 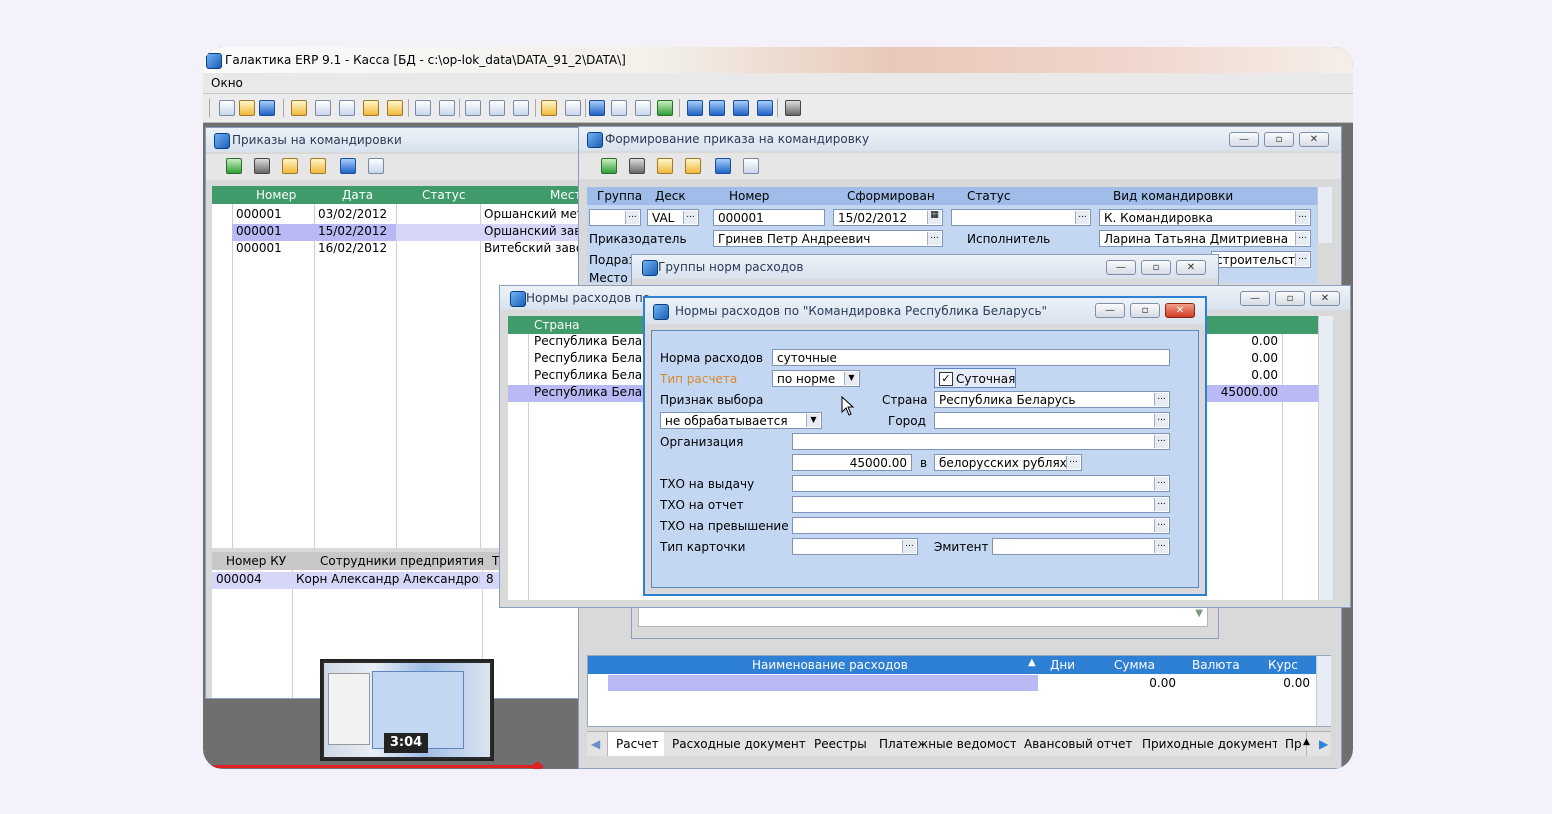 What do you see at coordinates (637, 744) in the screenshot?
I see `tab-calculation: Расчет` at bounding box center [637, 744].